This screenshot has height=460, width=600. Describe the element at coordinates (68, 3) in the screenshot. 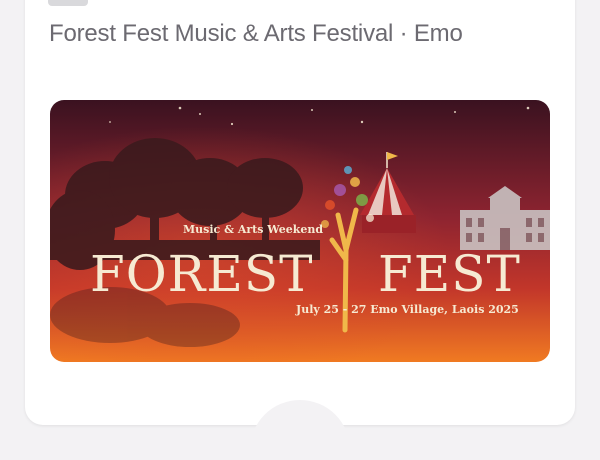

I see `previous-card-edge` at that location.